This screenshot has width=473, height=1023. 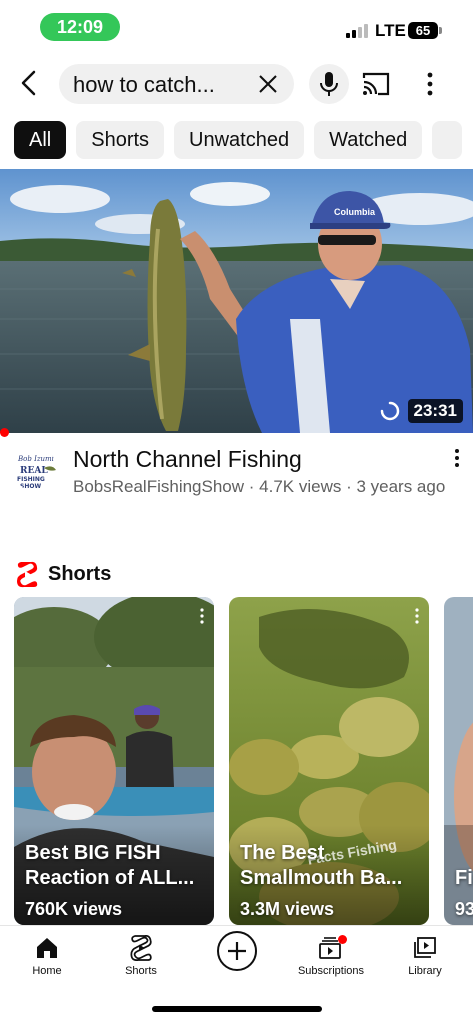 I want to click on nav-shorts: Shorts, so click(x=141, y=956).